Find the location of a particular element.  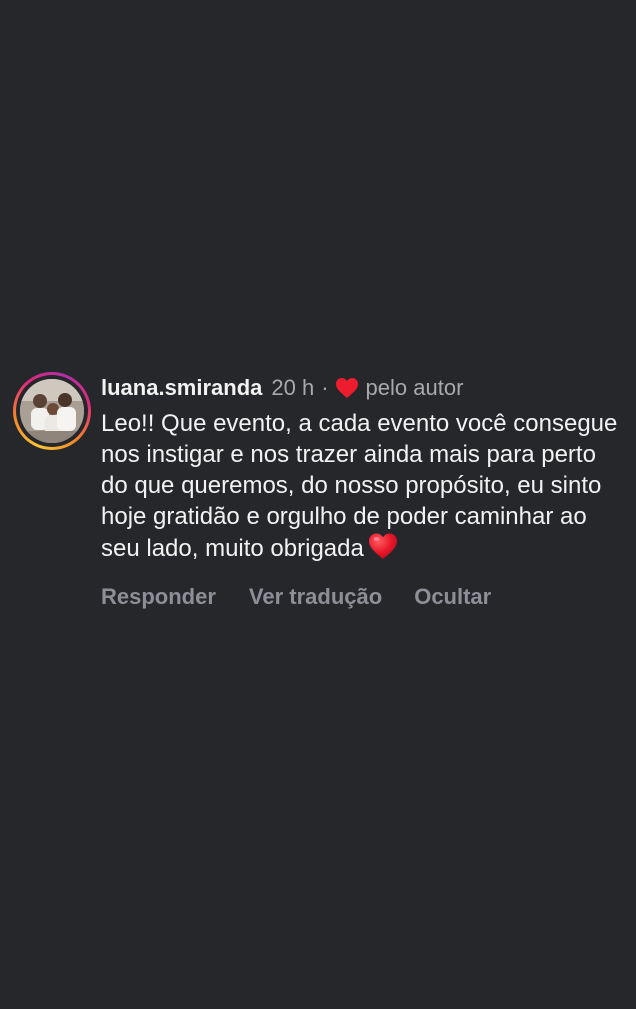

translate-button: Ver tradução is located at coordinates (315, 597).